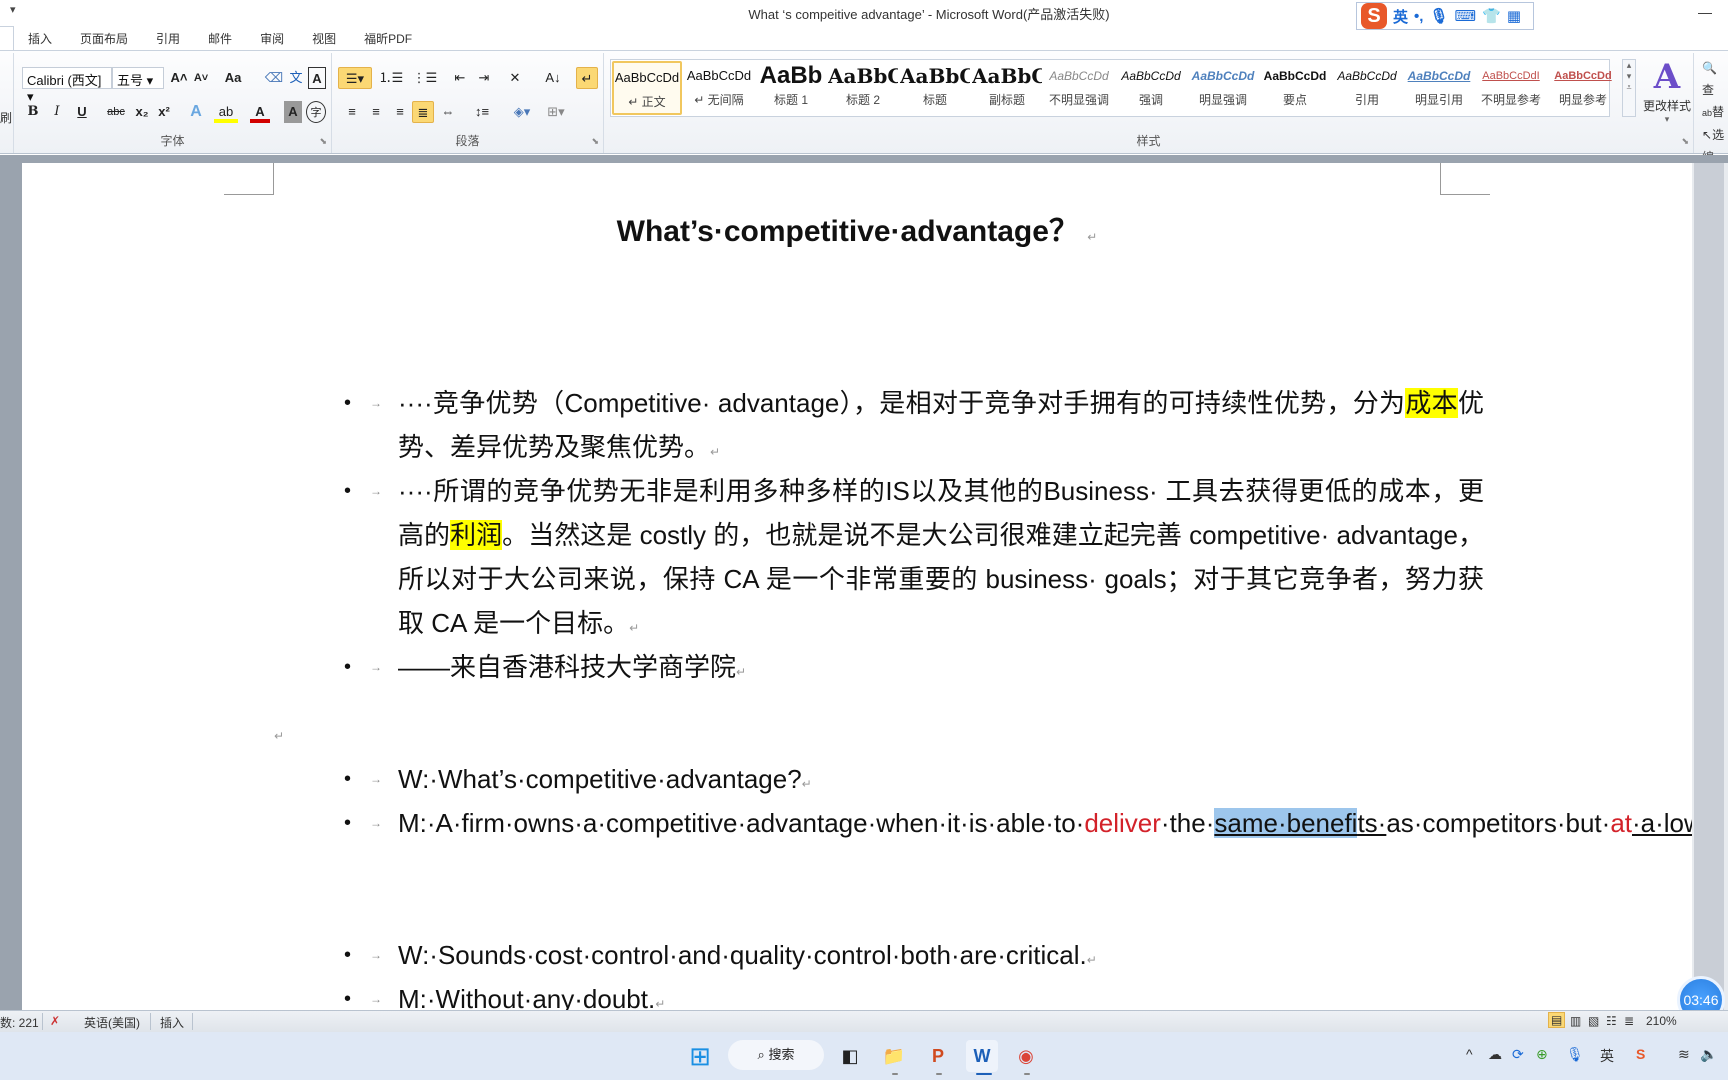  What do you see at coordinates (914, 669) in the screenshot?
I see `list-item: • → ——来自香港科技大学商学院↵` at bounding box center [914, 669].